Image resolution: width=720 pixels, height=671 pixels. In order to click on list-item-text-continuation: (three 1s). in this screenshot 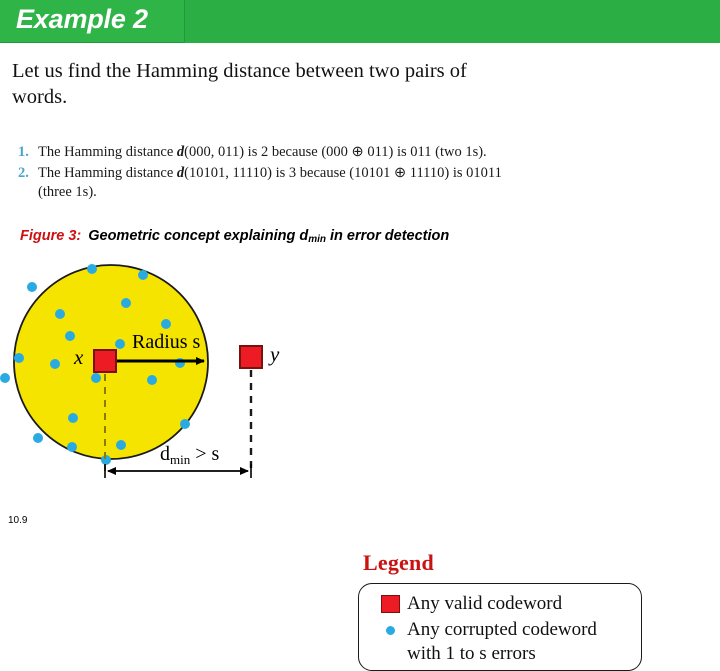, I will do `click(67, 192)`.